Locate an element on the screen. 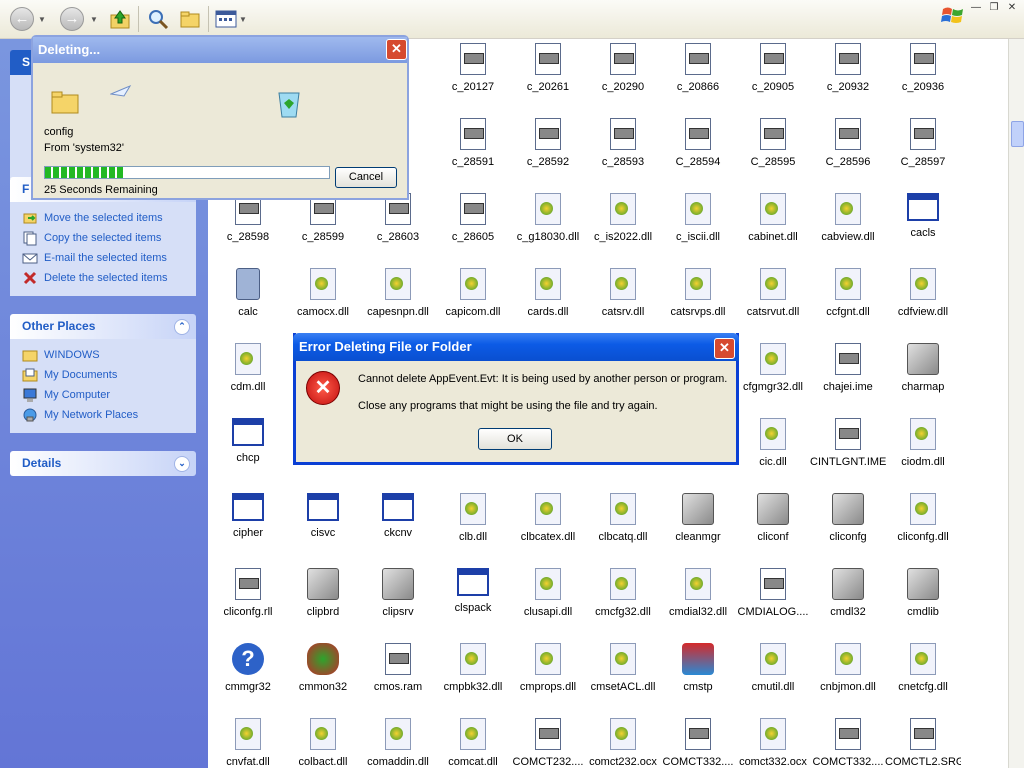 Image resolution: width=1024 pixels, height=768 pixels. file-item: clipsrv is located at coordinates (398, 593).